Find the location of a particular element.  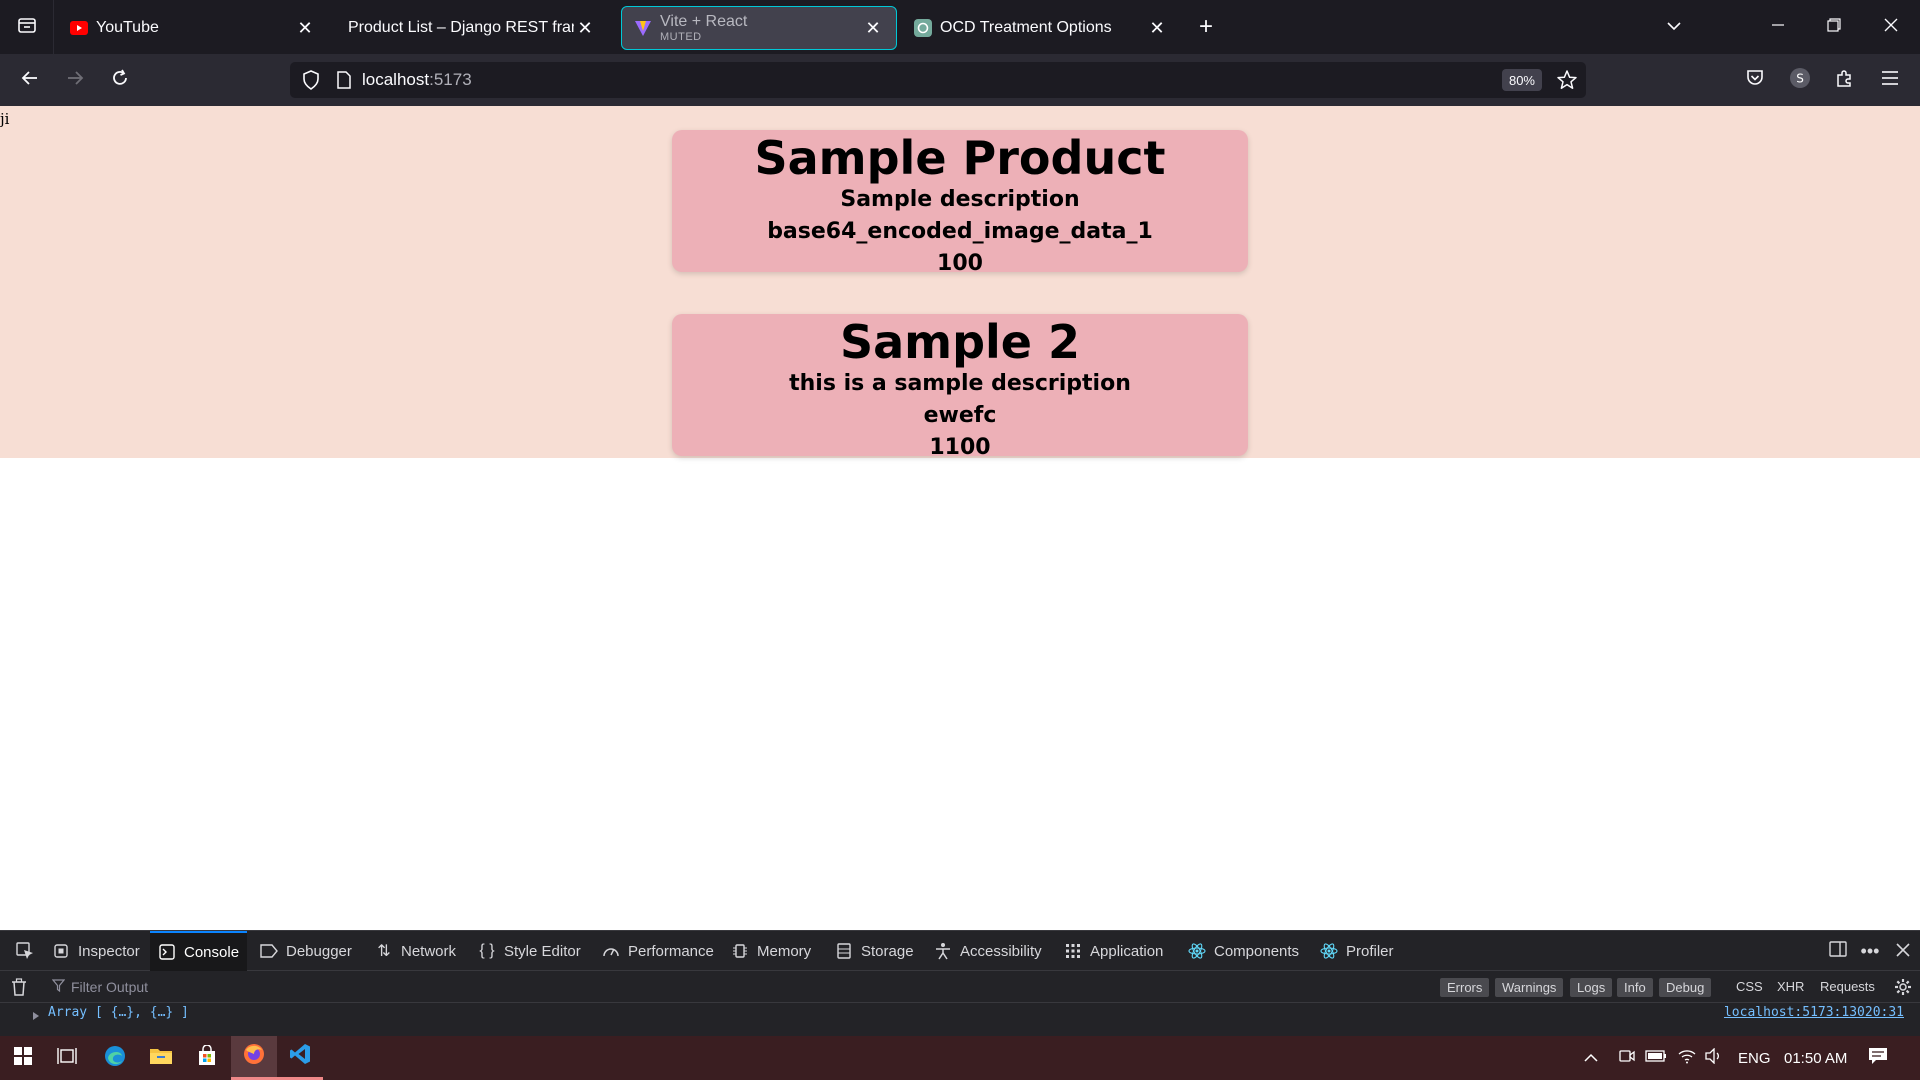

element-picker-button is located at coordinates (25, 951).